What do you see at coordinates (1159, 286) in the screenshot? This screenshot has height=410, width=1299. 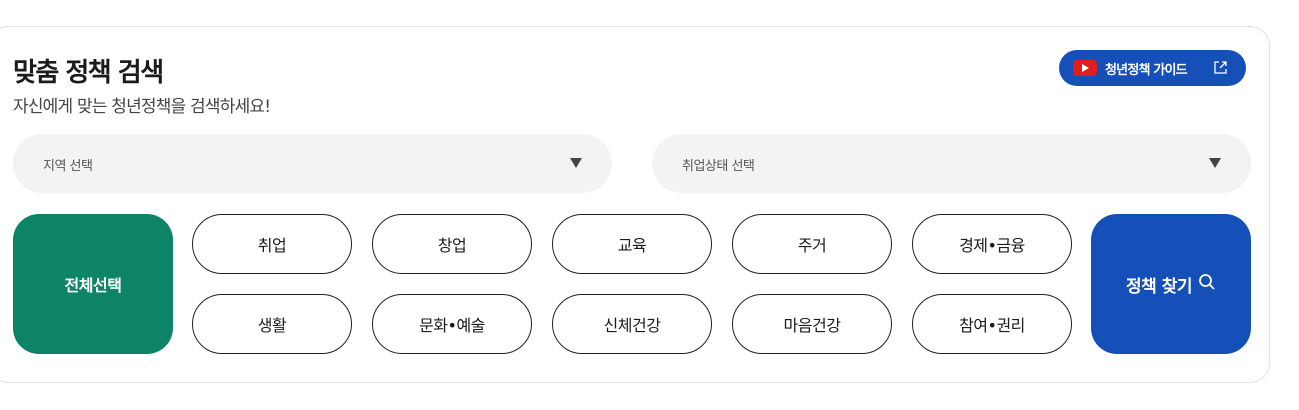 I see `find-policy-label: 정책 찾기` at bounding box center [1159, 286].